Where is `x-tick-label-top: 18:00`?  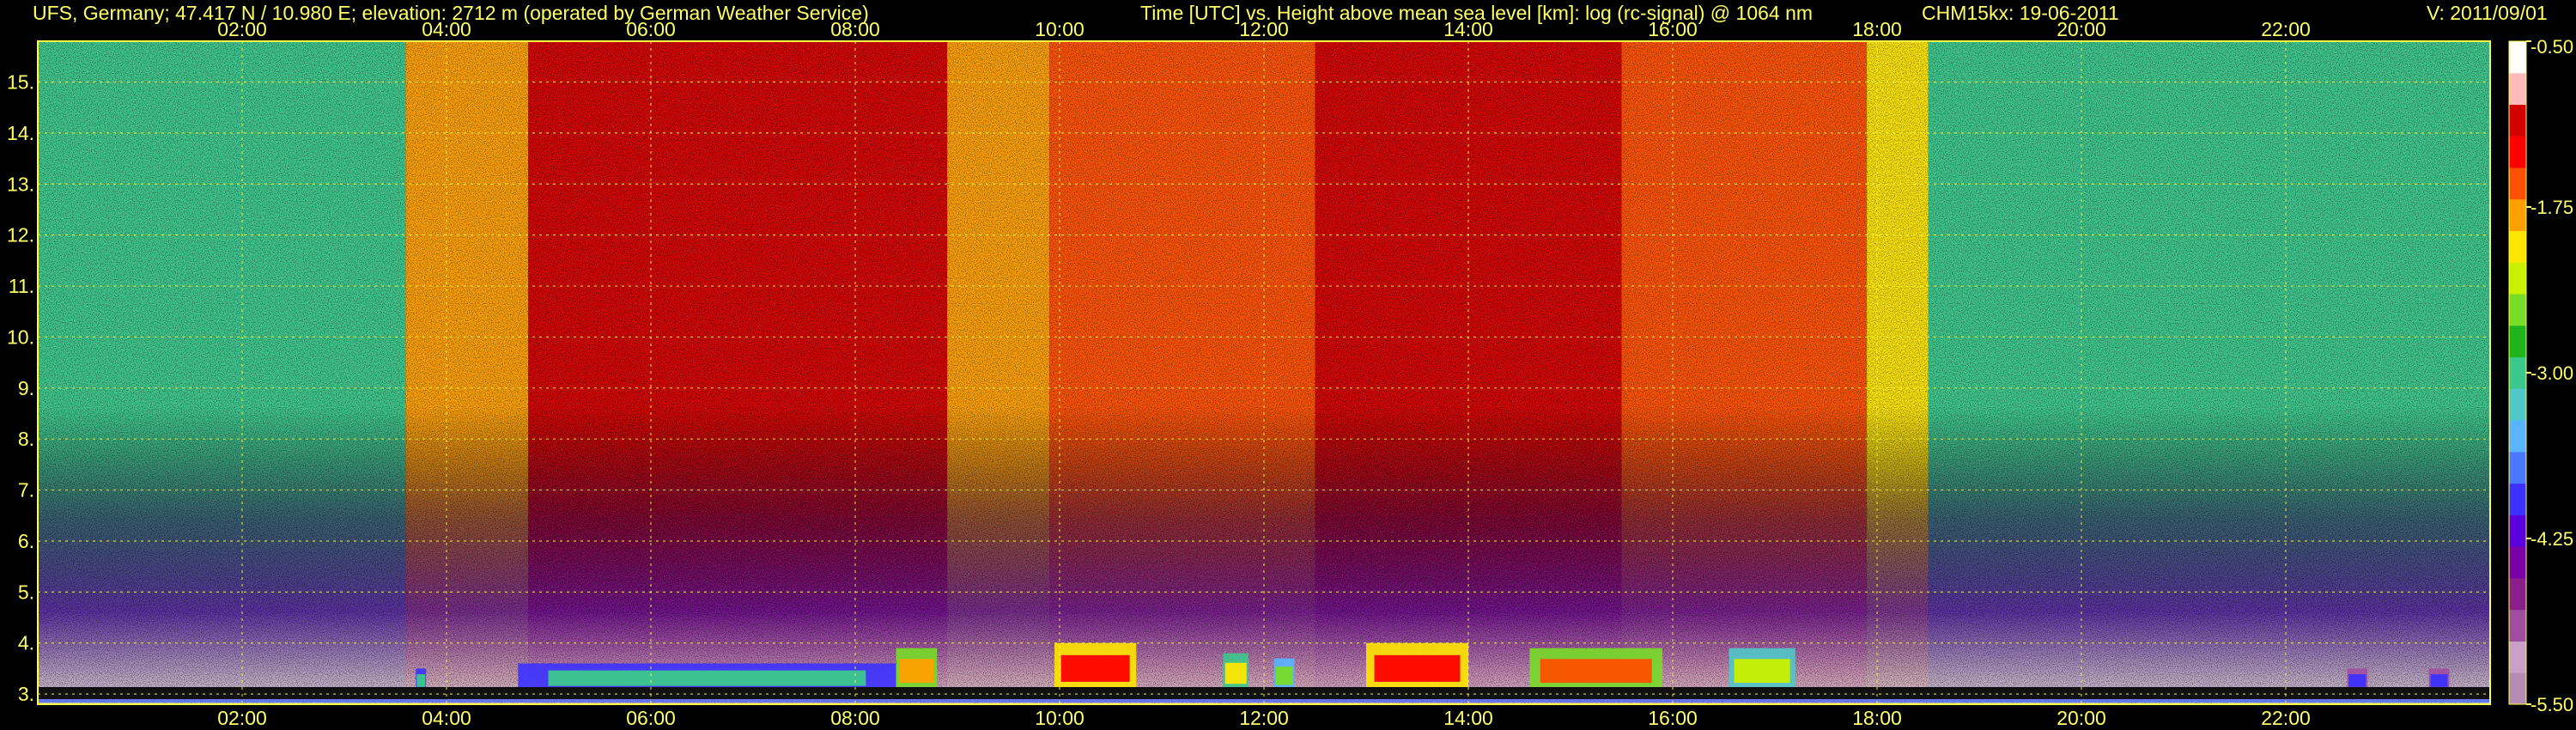
x-tick-label-top: 18:00 is located at coordinates (1877, 29).